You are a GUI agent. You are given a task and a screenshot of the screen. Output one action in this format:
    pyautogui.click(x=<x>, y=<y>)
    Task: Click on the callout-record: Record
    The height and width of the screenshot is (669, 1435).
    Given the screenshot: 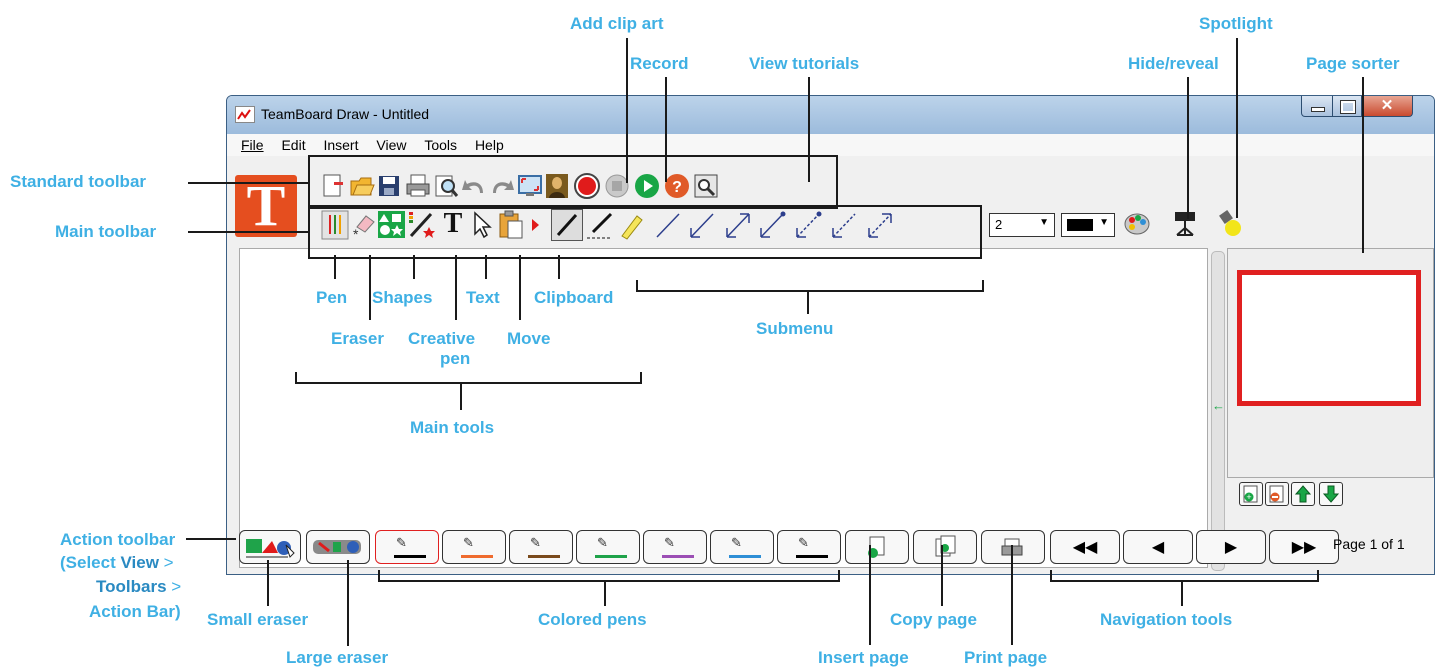 What is the action you would take?
    pyautogui.click(x=659, y=63)
    